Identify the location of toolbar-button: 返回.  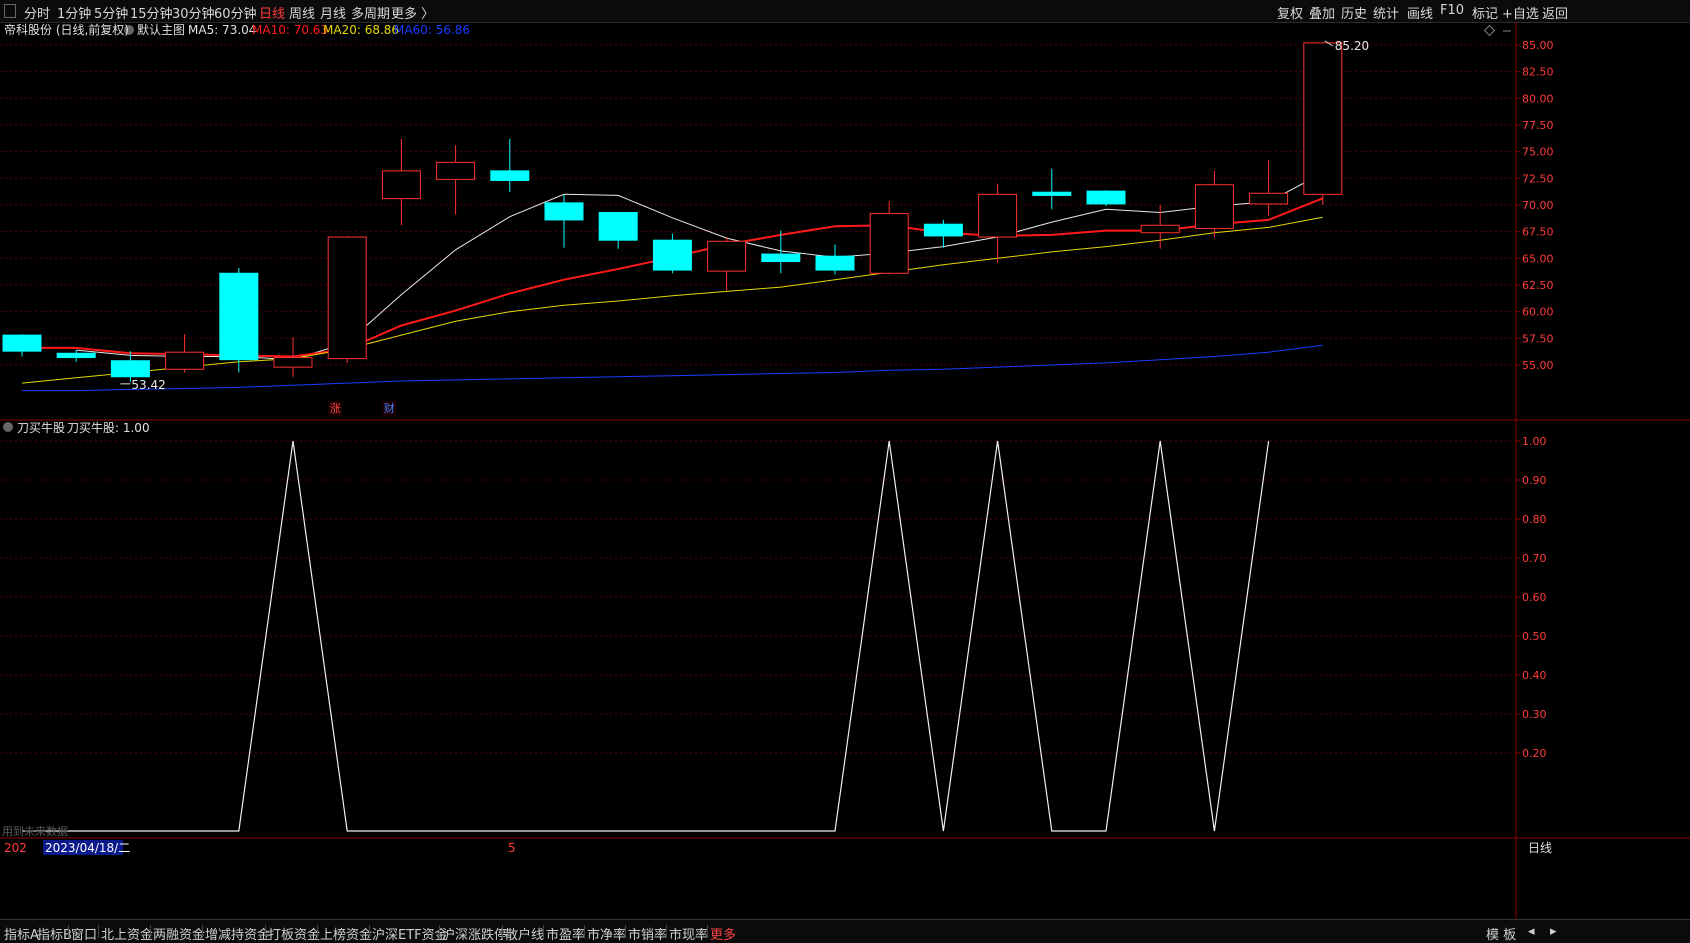
(1555, 12).